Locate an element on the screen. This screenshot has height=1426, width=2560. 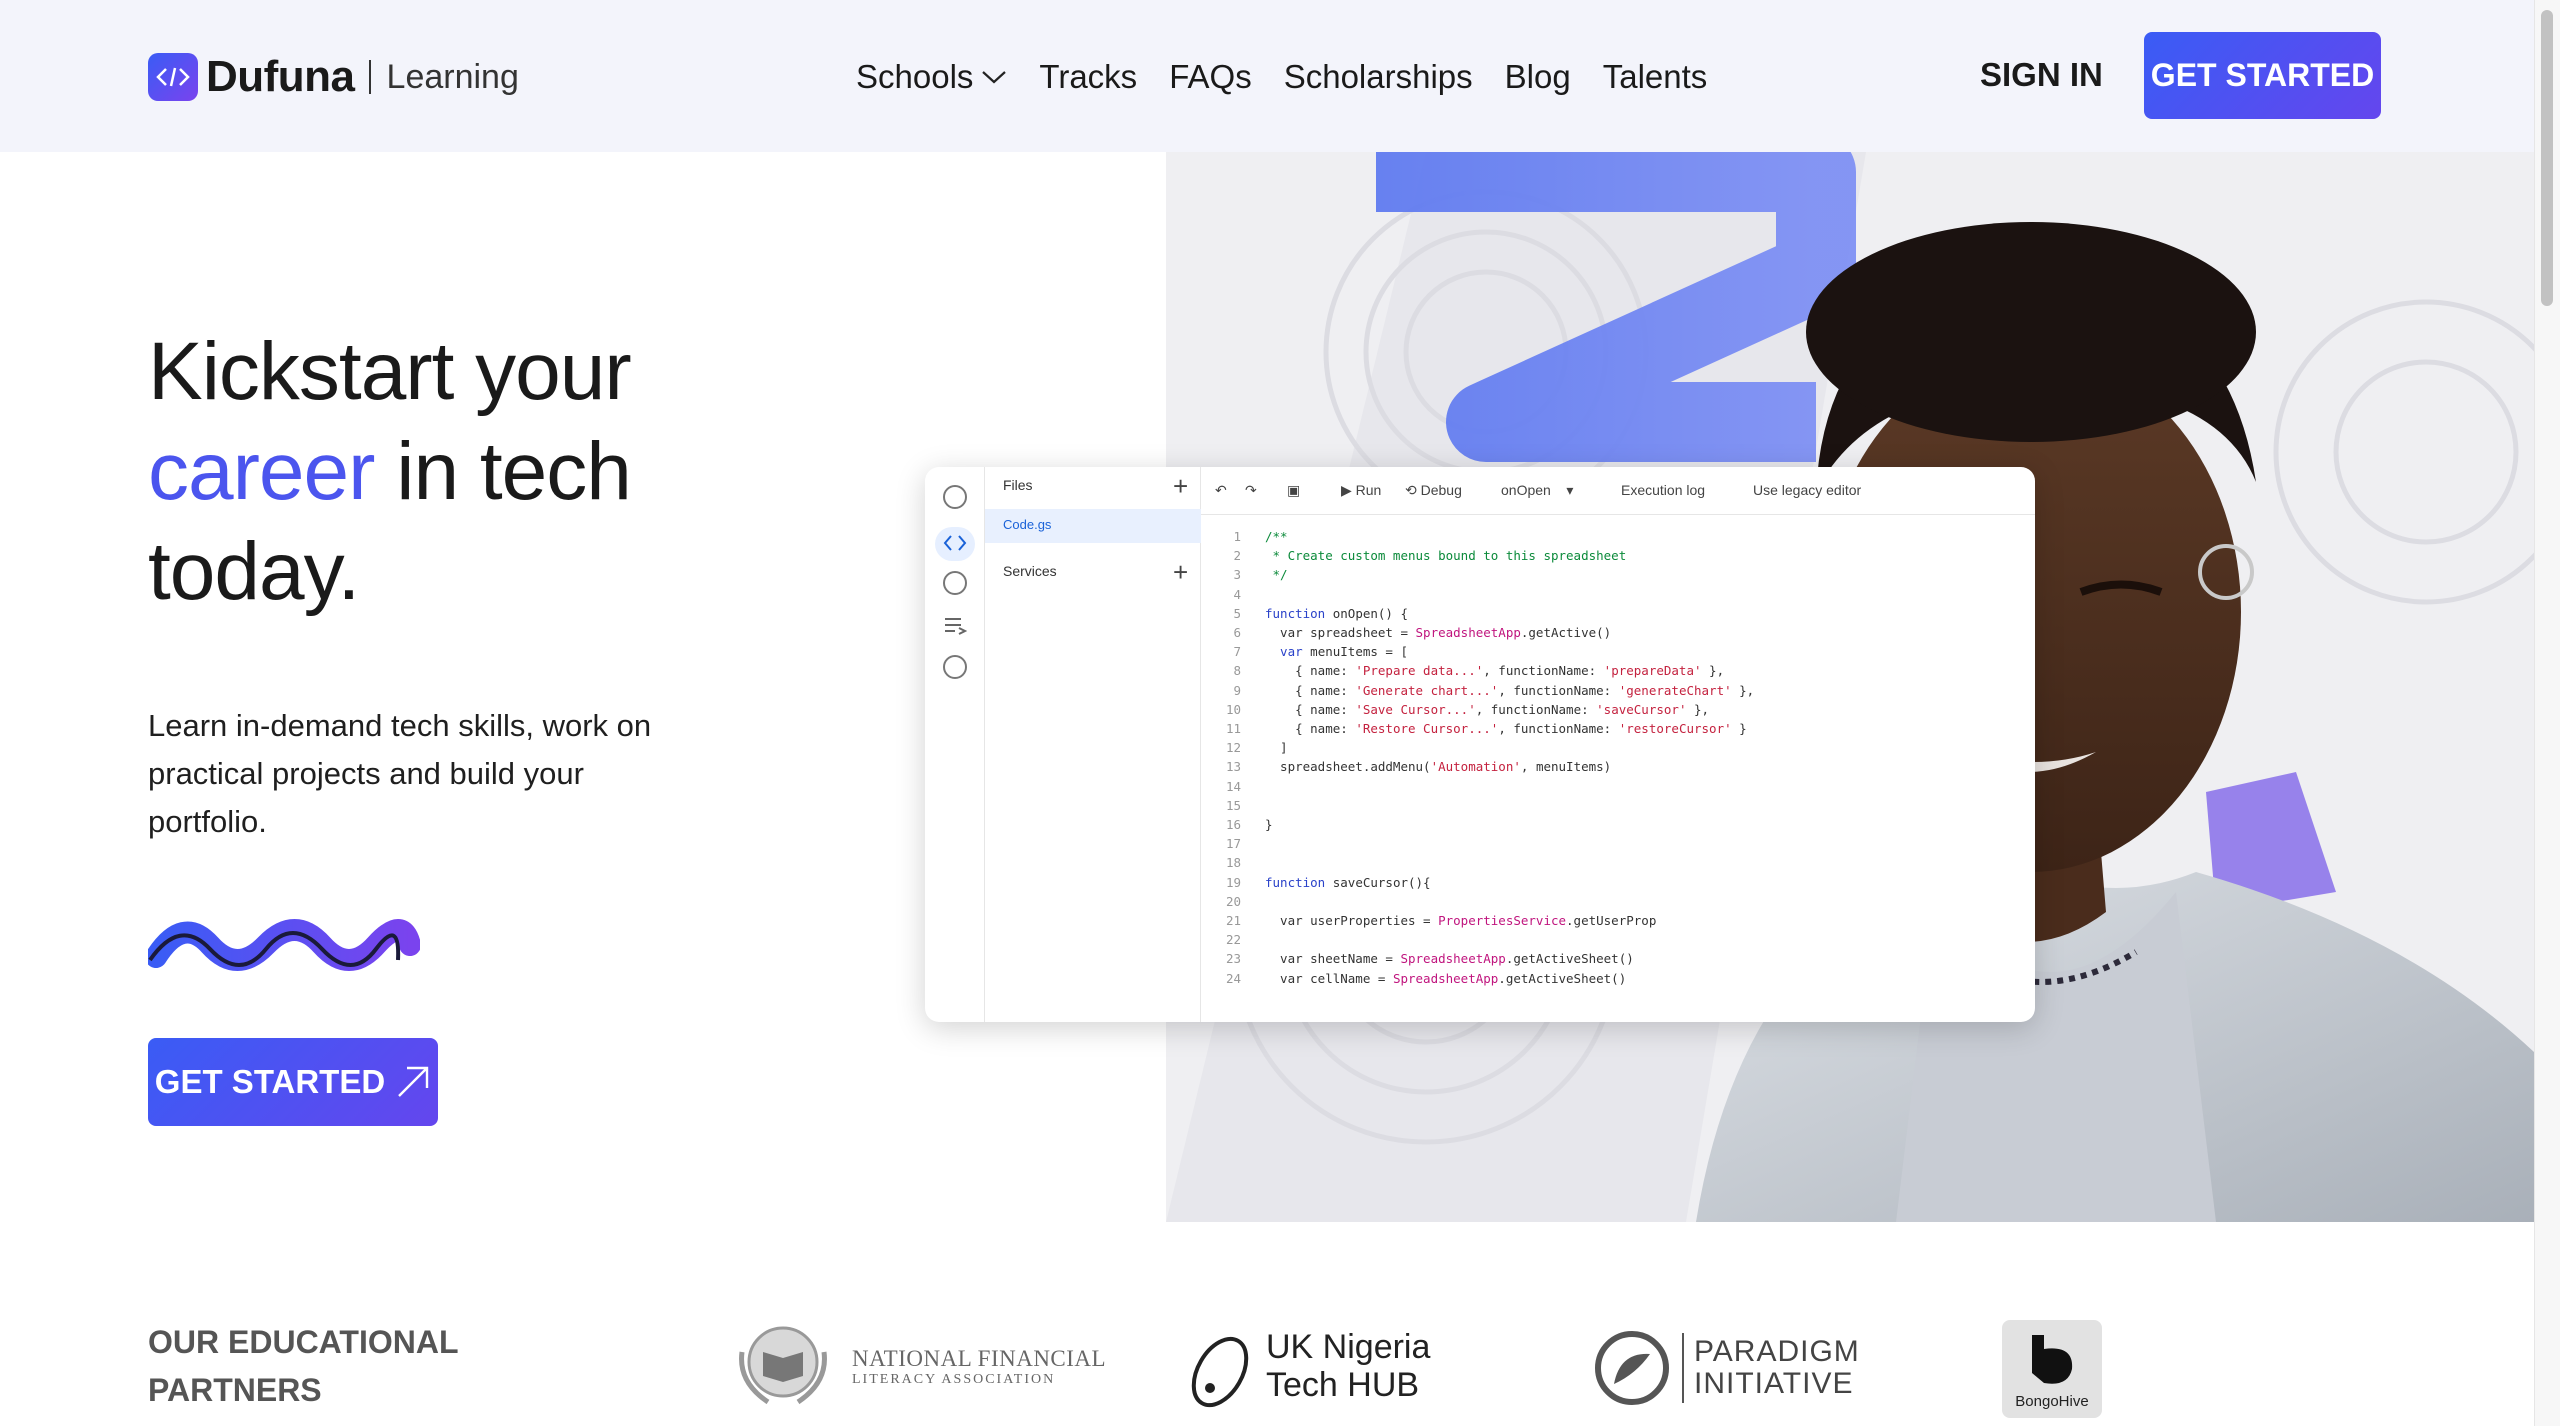
bongohive-mark-icon is located at coordinates (2052, 1359).